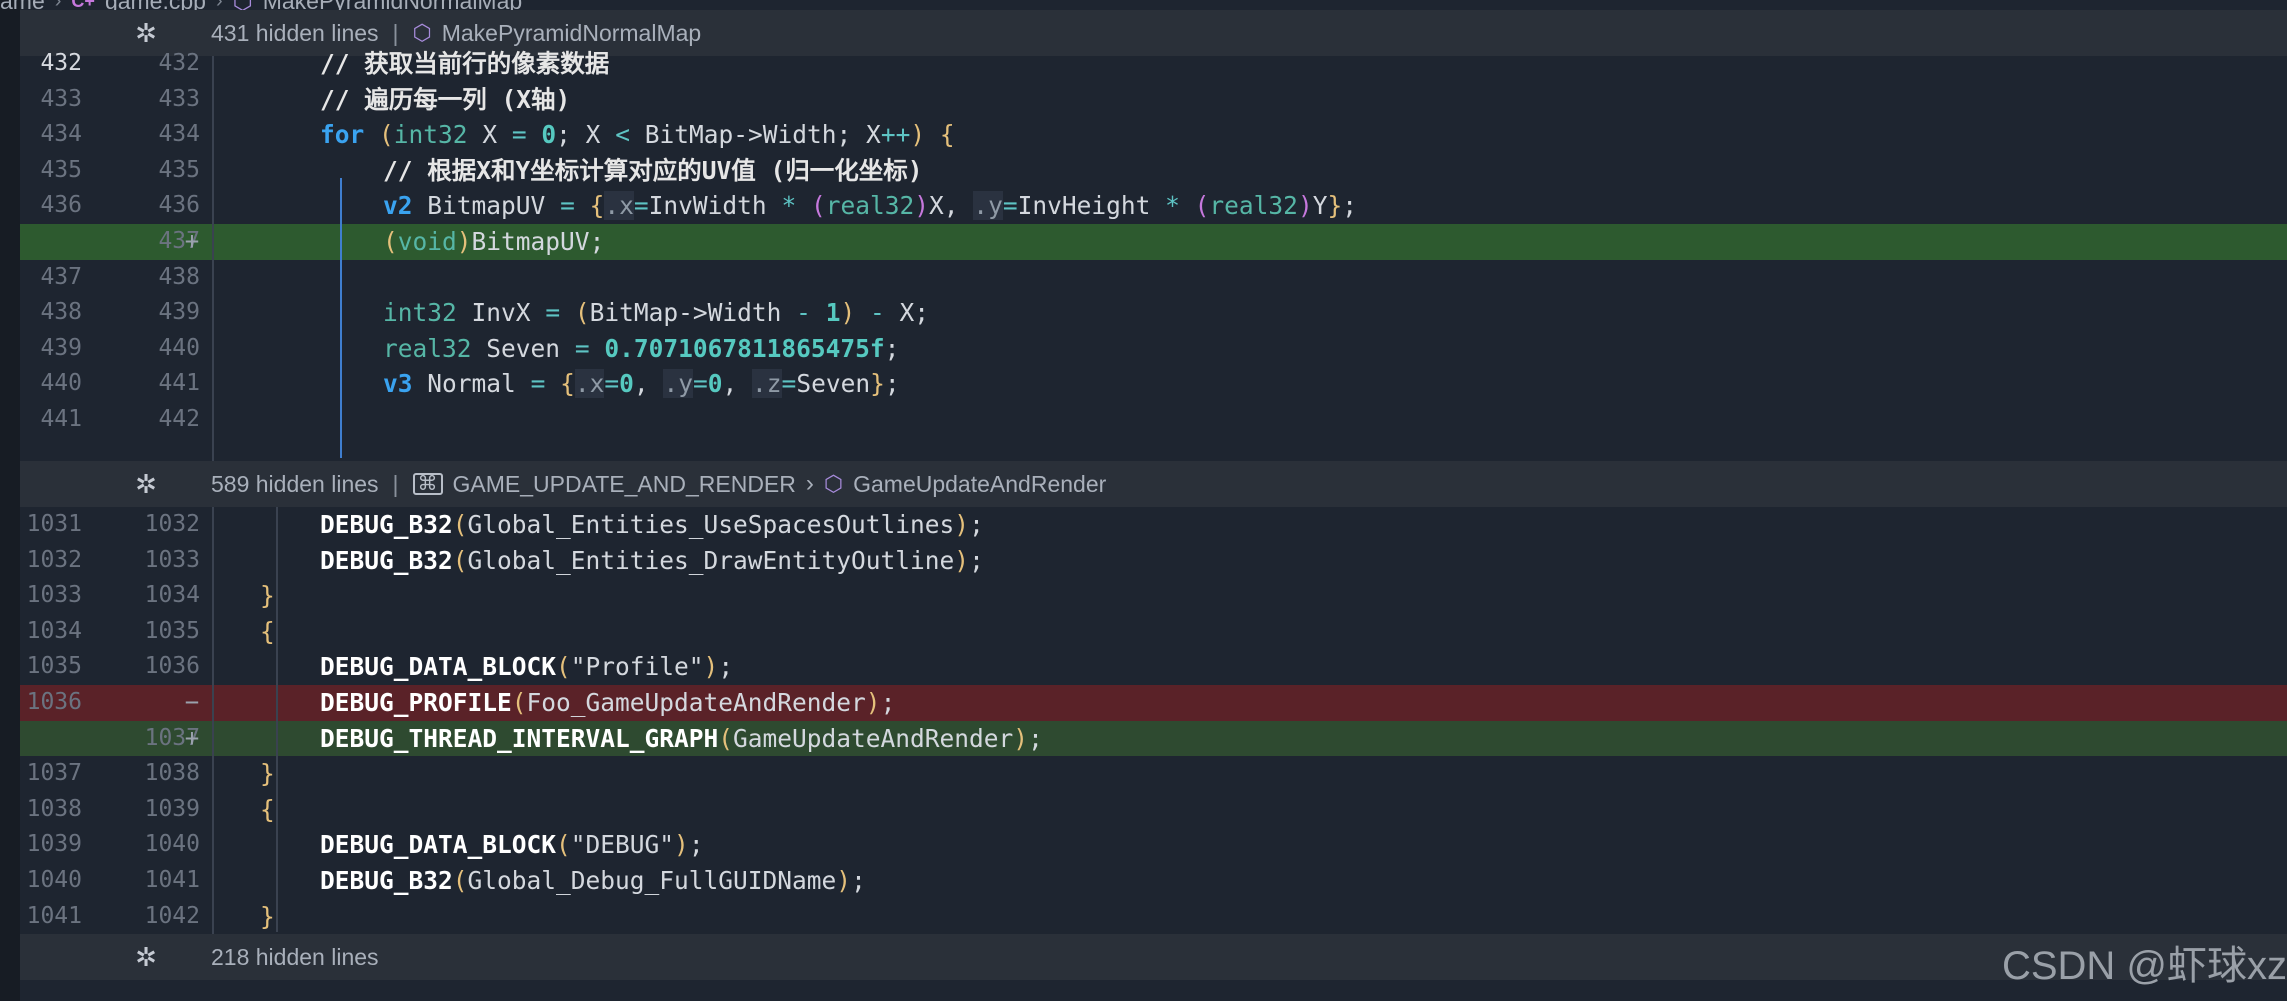 This screenshot has height=1001, width=2287. I want to click on code-line: 1038 1039 {, so click(1153, 810).